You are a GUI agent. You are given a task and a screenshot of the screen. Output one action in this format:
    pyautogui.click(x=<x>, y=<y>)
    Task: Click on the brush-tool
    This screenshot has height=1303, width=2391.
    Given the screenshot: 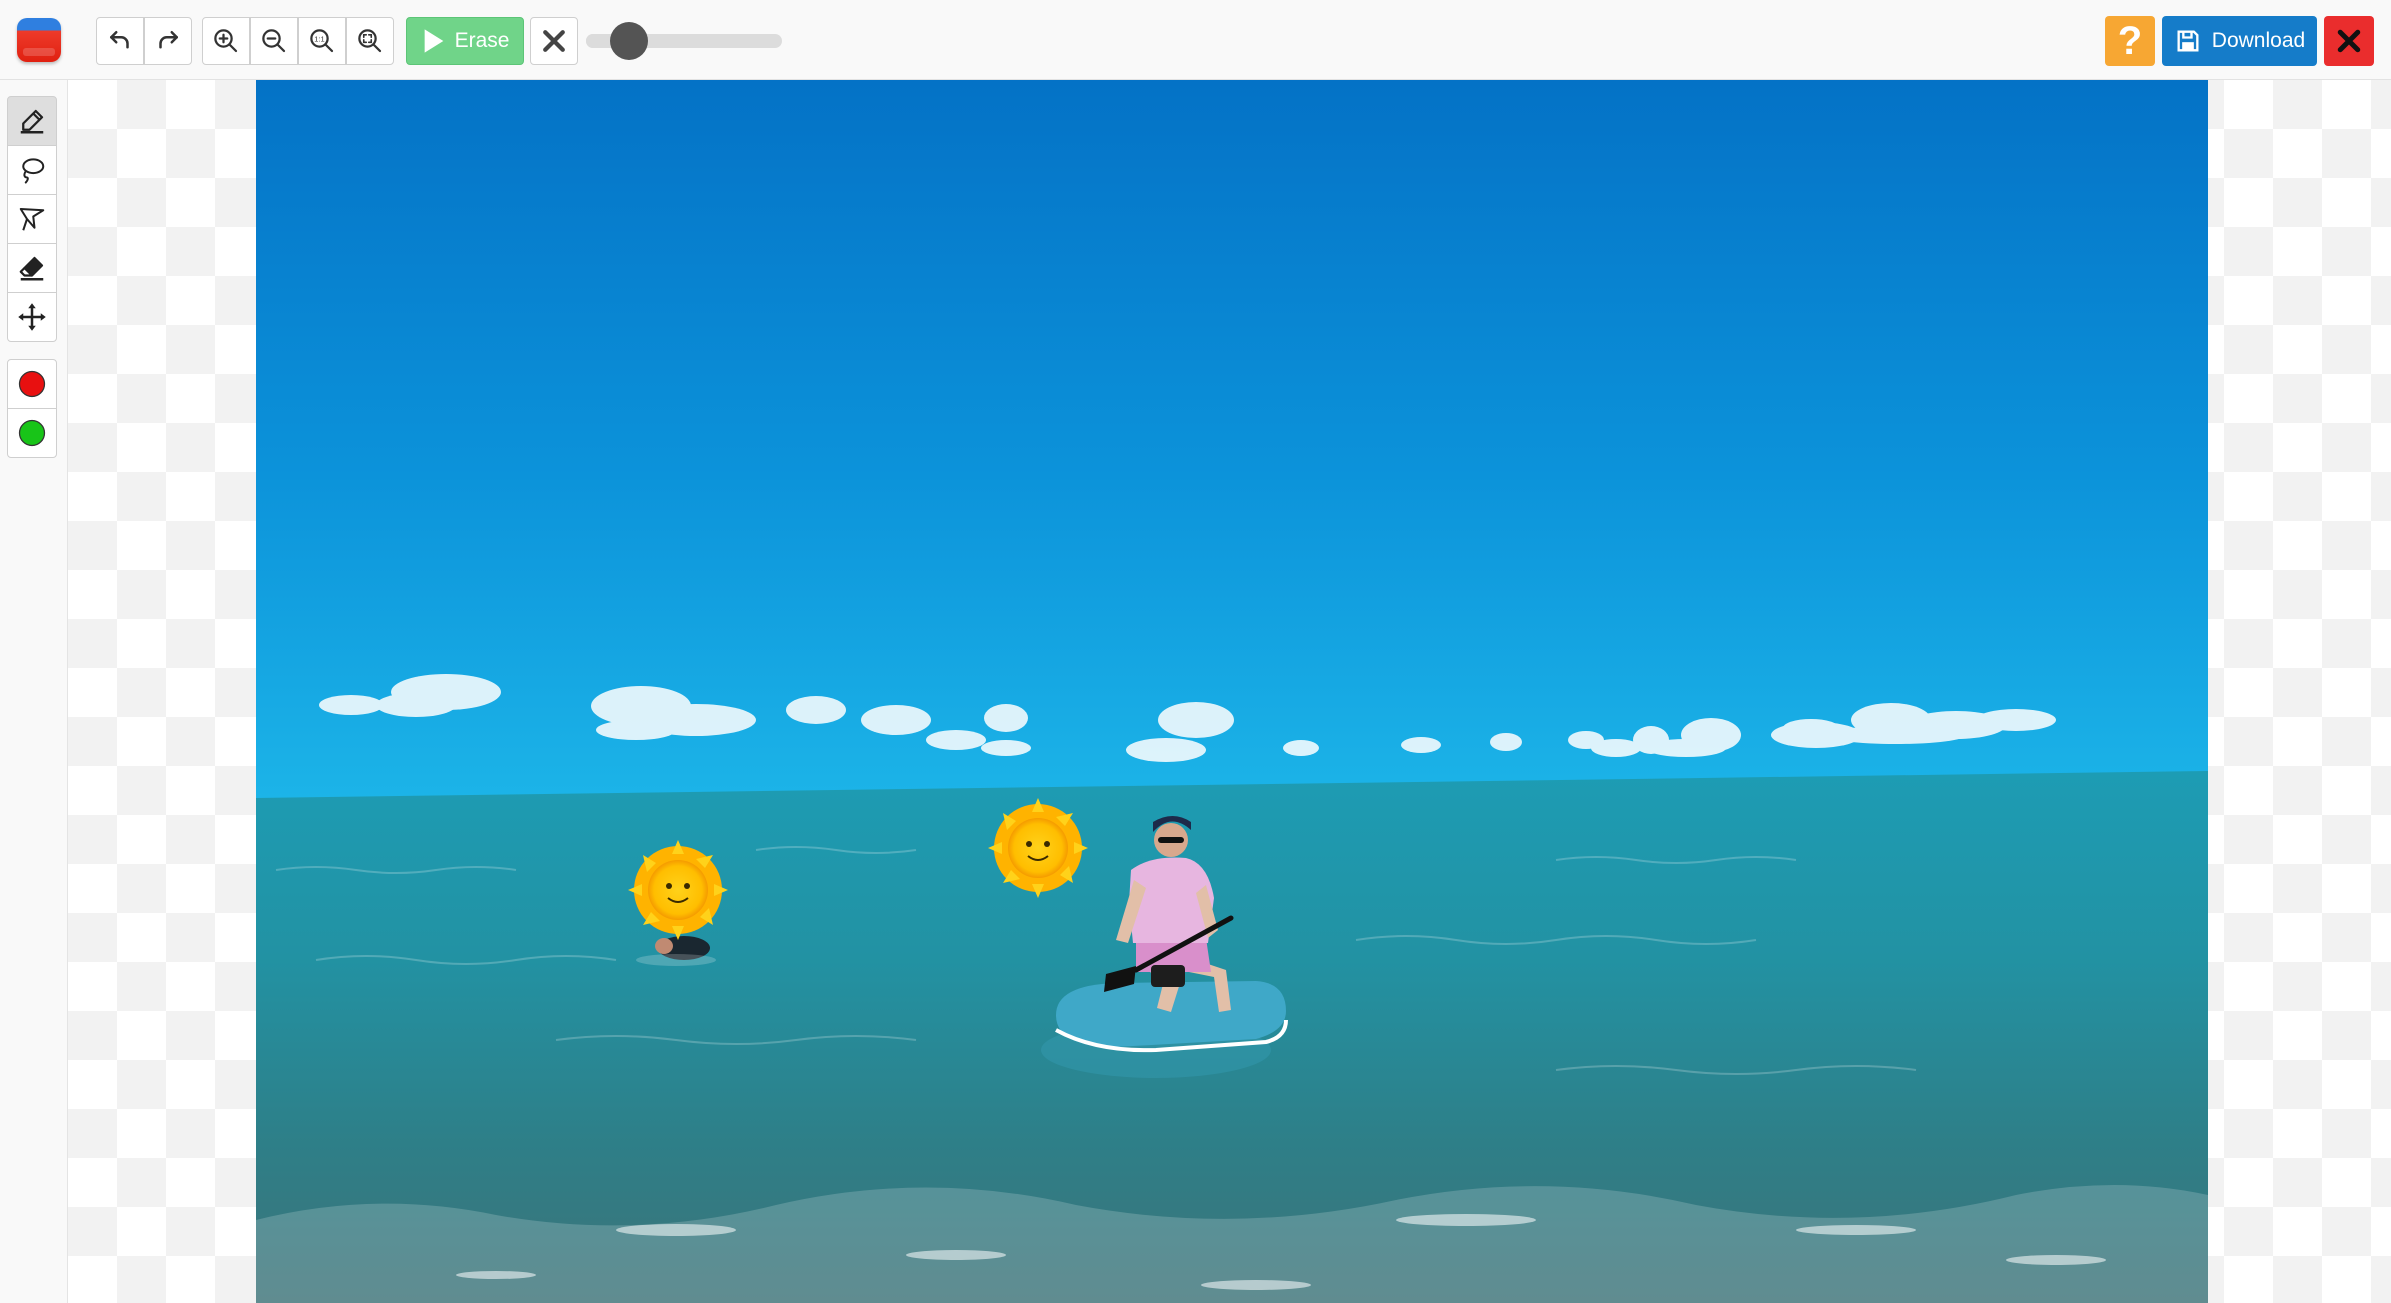 What is the action you would take?
    pyautogui.click(x=32, y=121)
    